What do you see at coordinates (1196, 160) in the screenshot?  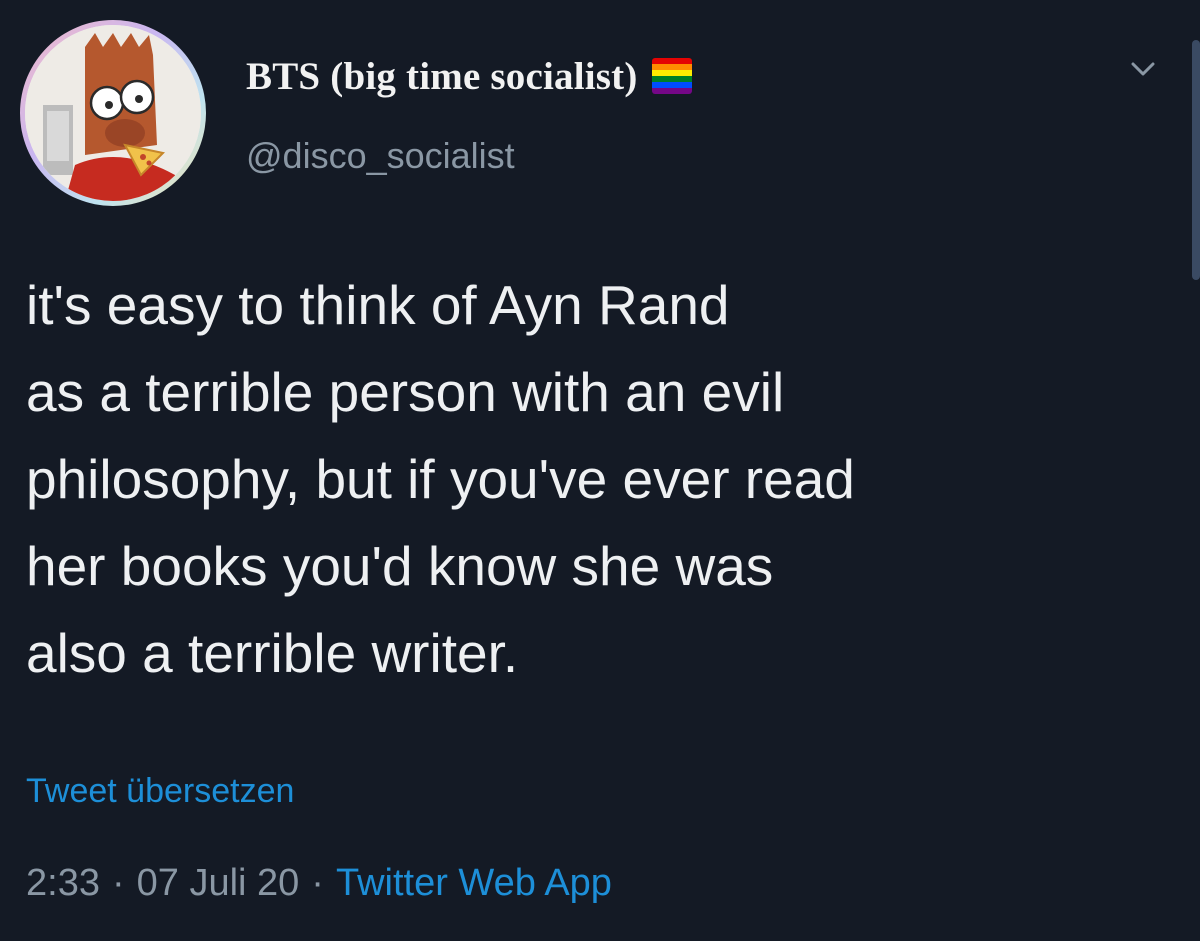 I see `scrollbar` at bounding box center [1196, 160].